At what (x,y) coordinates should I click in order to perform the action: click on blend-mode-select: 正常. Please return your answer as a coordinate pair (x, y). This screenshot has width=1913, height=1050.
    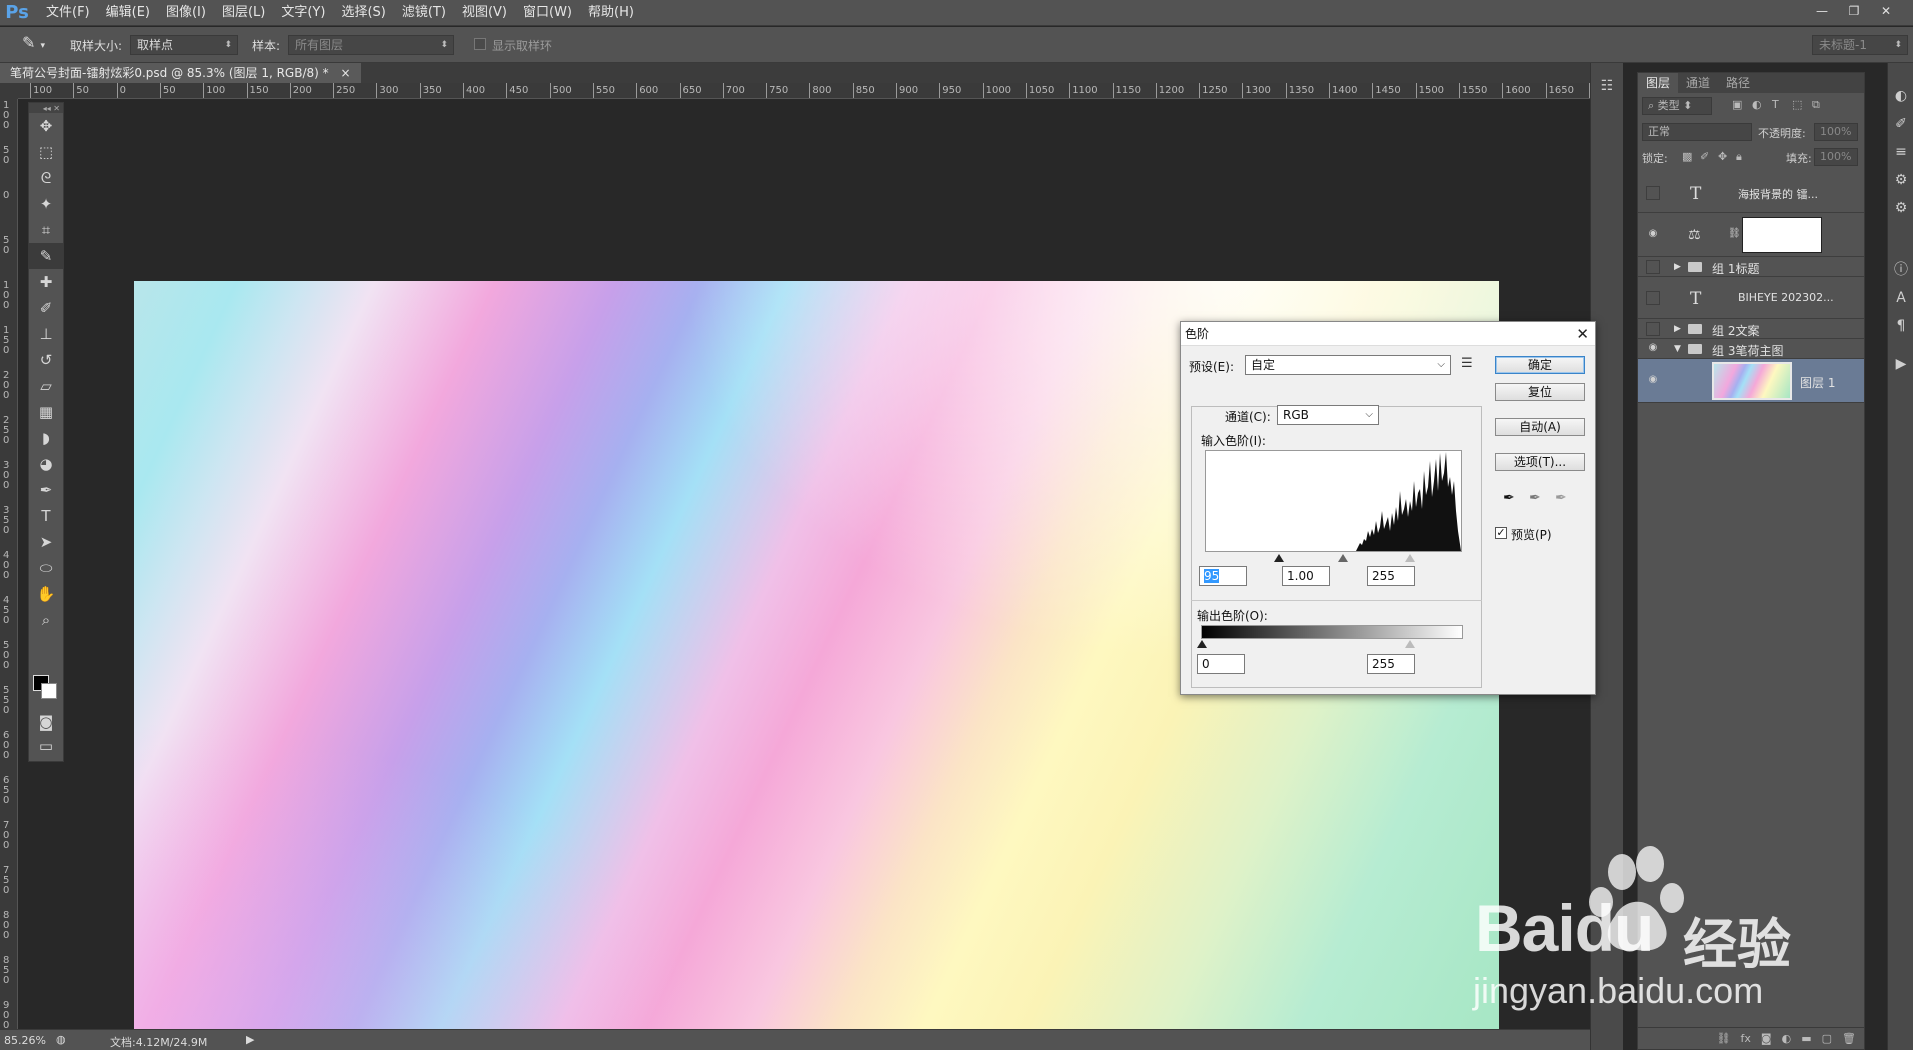
    Looking at the image, I should click on (1697, 132).